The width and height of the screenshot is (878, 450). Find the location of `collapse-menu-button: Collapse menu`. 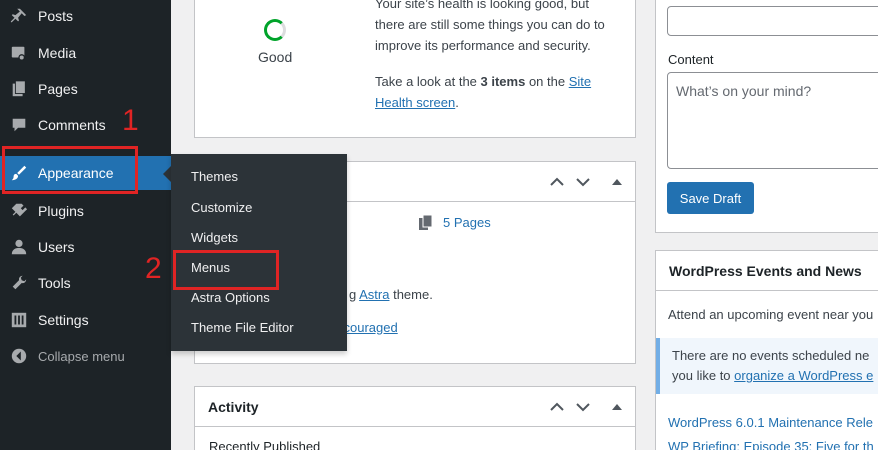

collapse-menu-button: Collapse menu is located at coordinates (85, 356).